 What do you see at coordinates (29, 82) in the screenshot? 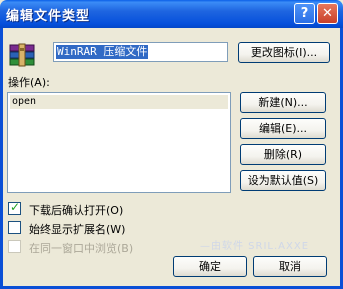
I see `actions-label: 操作(A):` at bounding box center [29, 82].